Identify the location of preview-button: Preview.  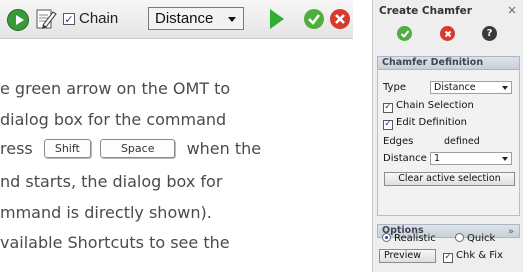
(407, 256).